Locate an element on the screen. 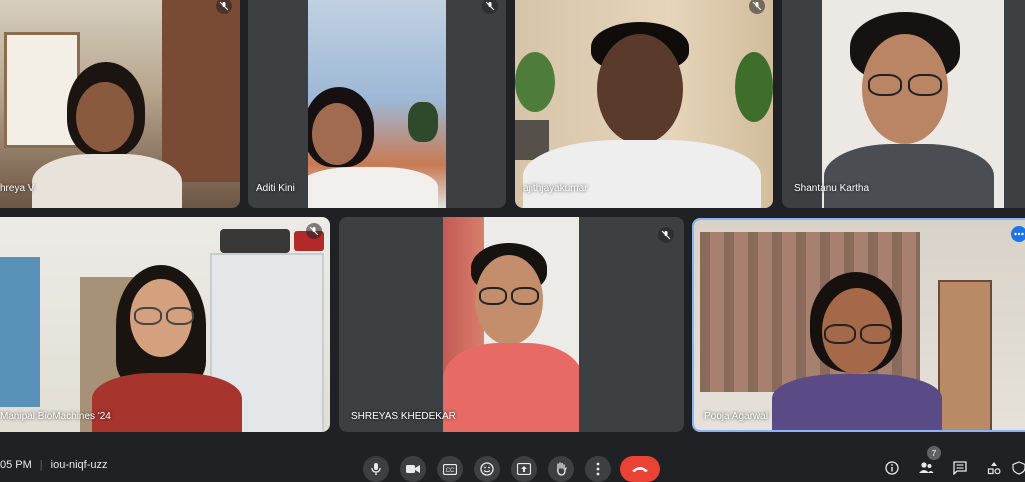  people-button is located at coordinates (926, 468).